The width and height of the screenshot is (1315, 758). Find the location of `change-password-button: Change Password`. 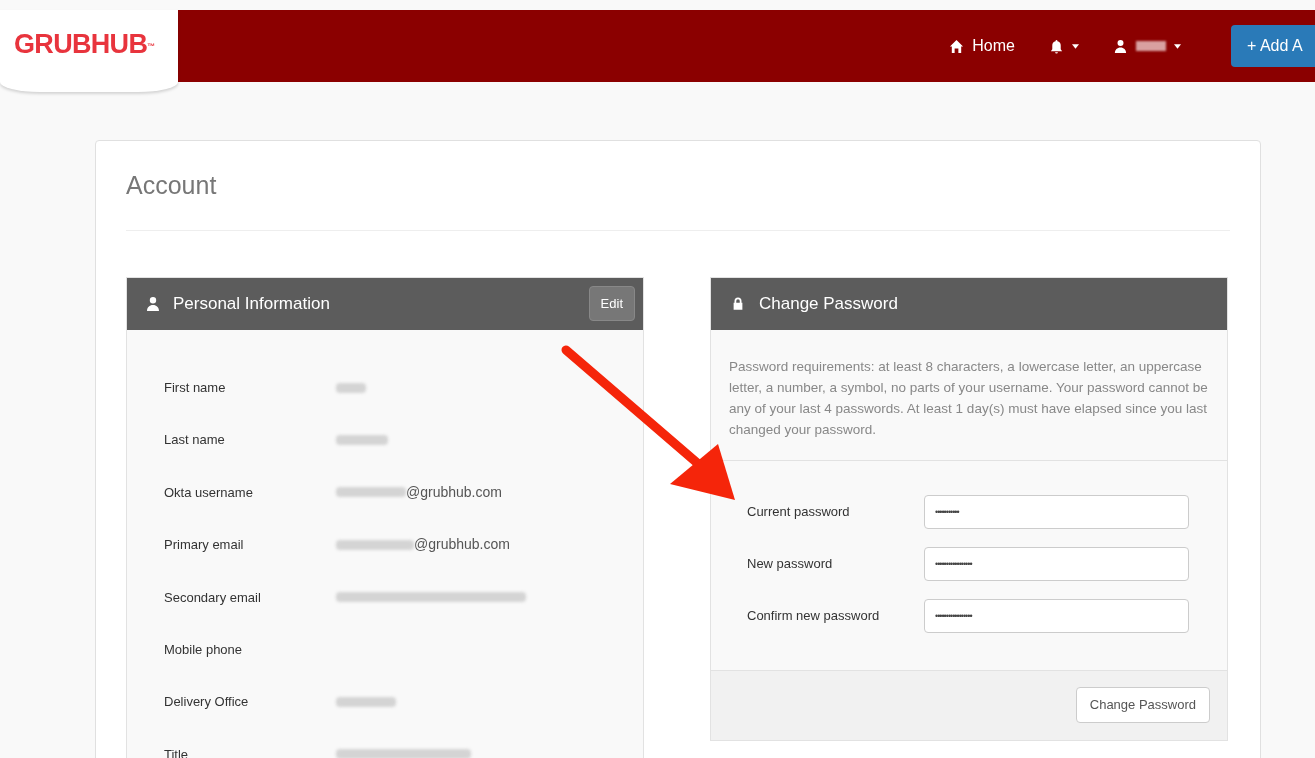

change-password-button: Change Password is located at coordinates (1142, 705).